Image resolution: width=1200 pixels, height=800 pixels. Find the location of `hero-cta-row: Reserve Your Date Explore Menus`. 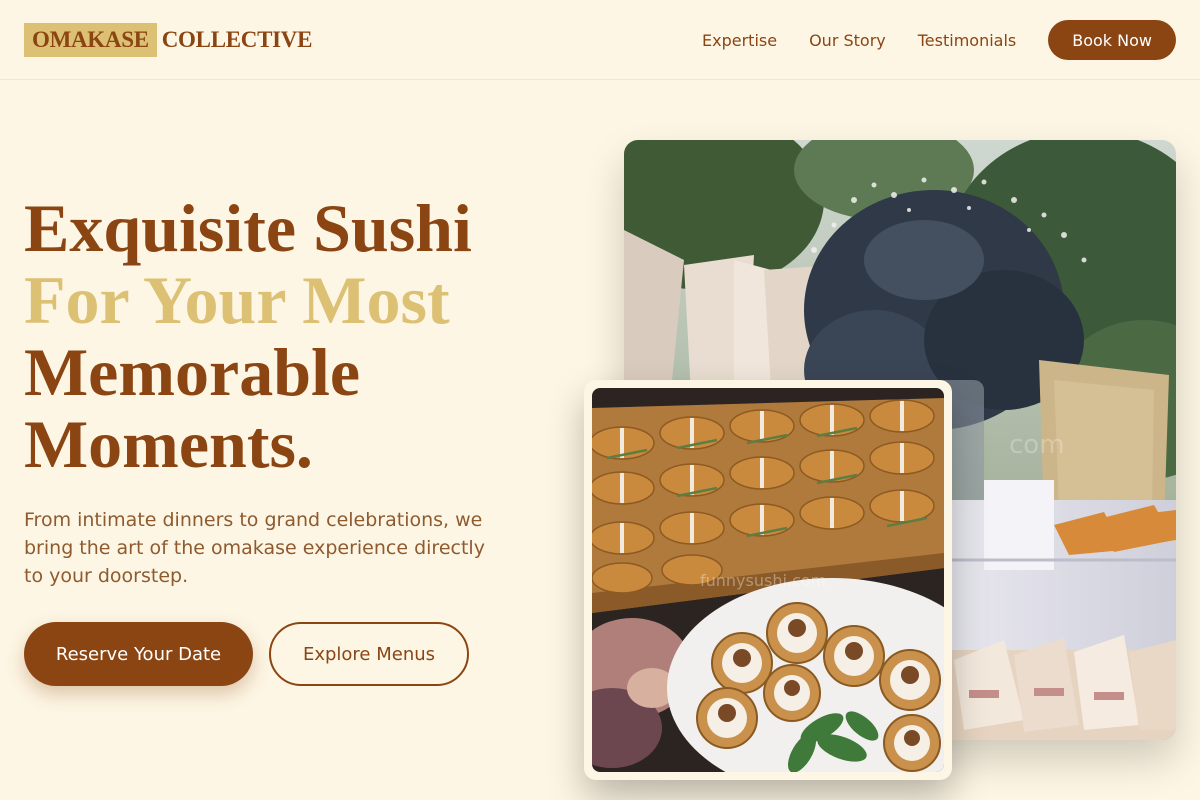

hero-cta-row: Reserve Your Date Explore Menus is located at coordinates (246, 654).